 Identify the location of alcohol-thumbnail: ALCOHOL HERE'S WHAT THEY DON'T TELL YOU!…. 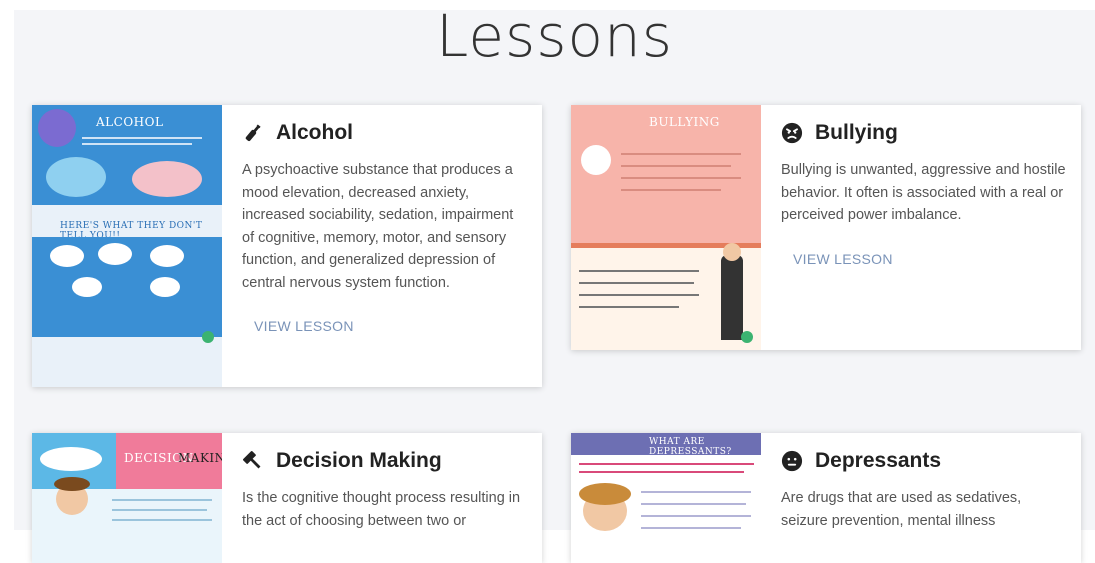
(127, 246).